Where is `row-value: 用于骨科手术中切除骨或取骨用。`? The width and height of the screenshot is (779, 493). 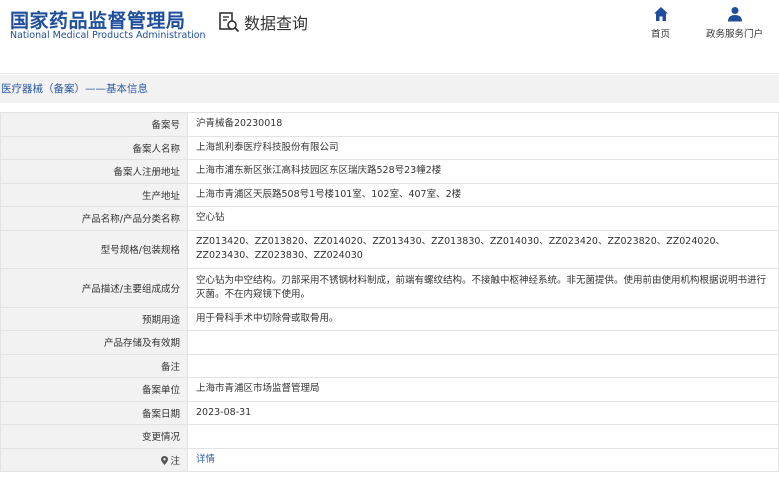 row-value: 用于骨科手术中切除骨或取骨用。 is located at coordinates (483, 318).